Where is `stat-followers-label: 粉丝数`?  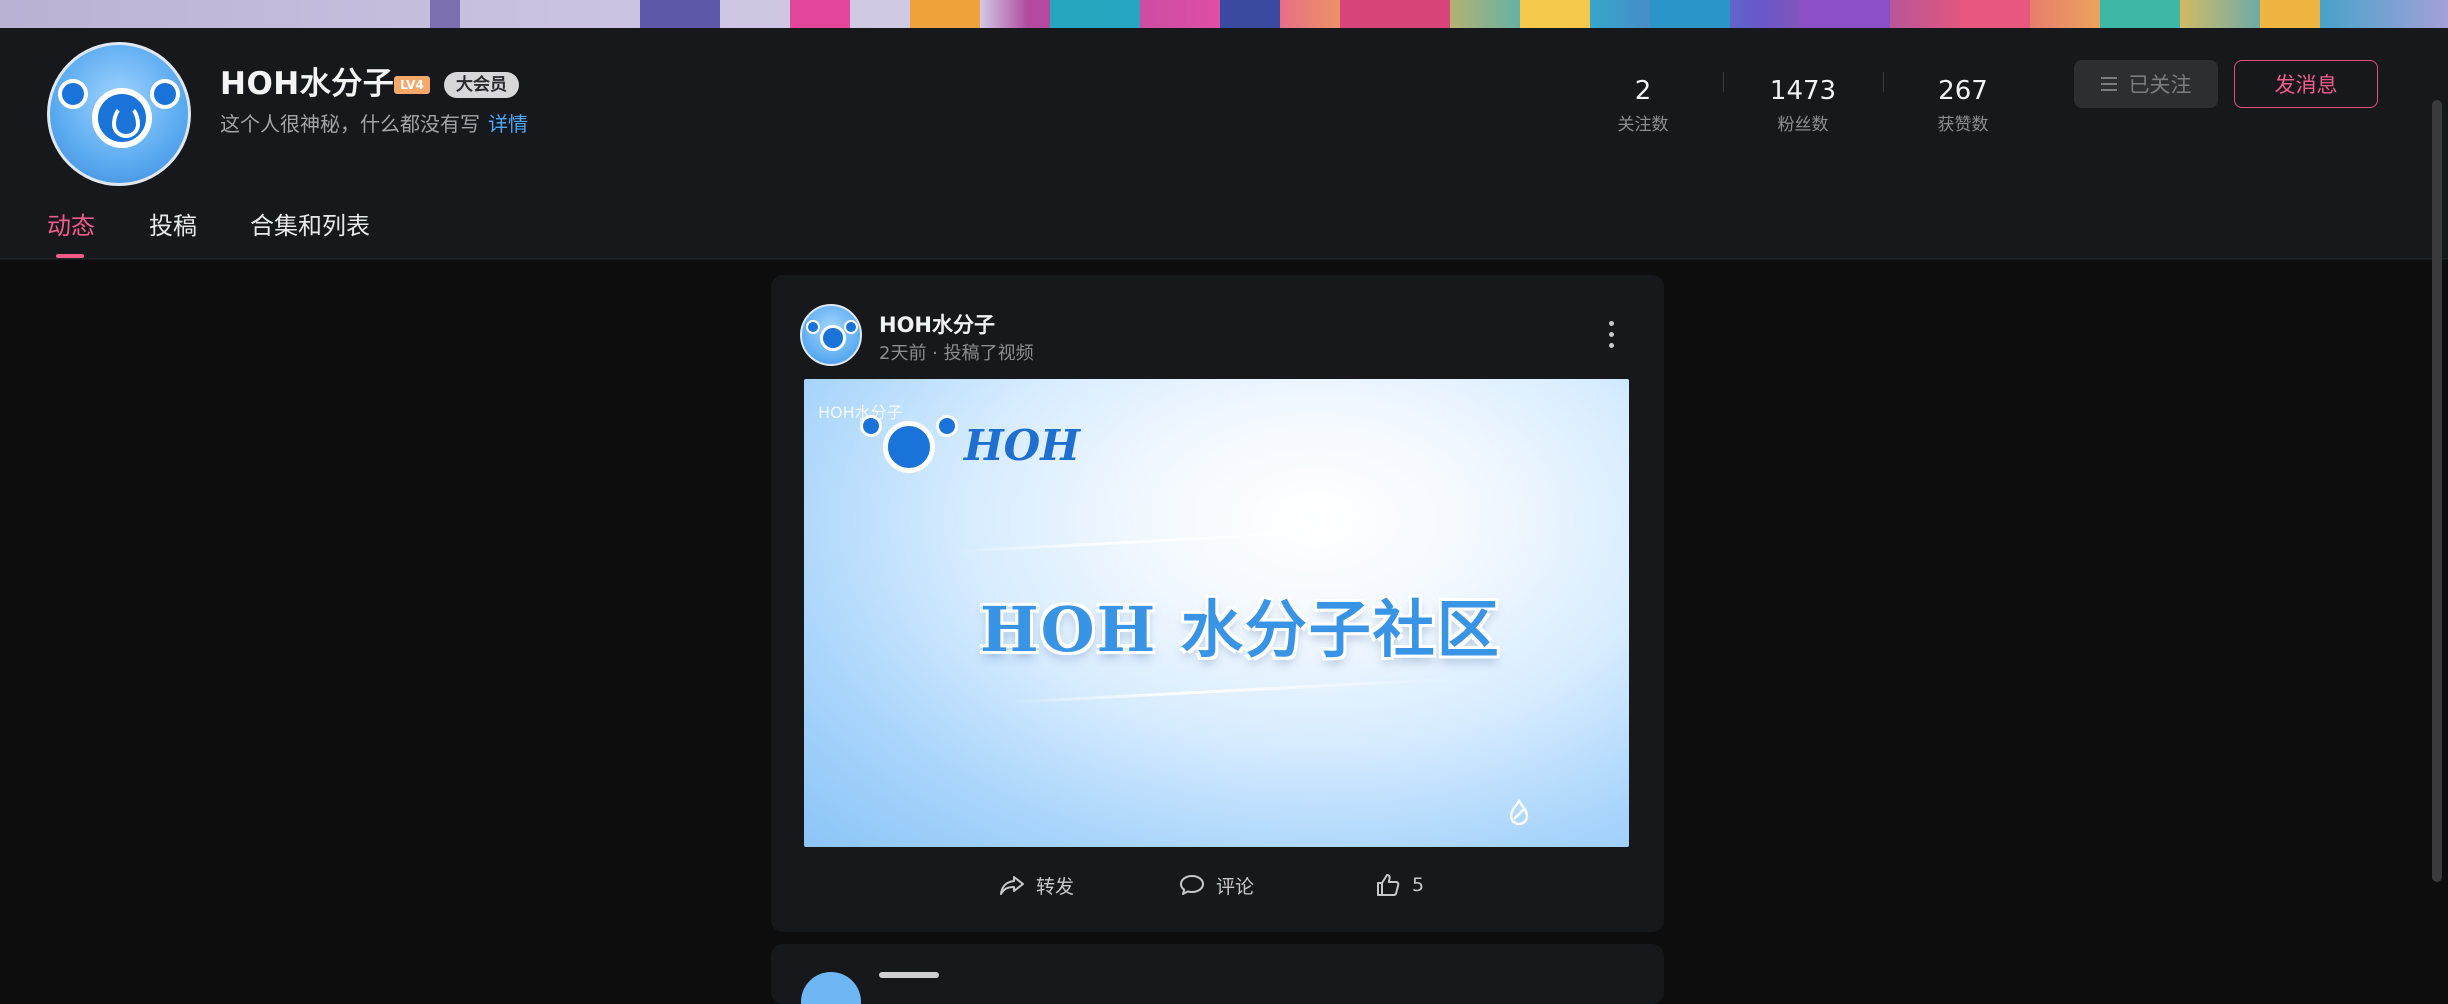 stat-followers-label: 粉丝数 is located at coordinates (1803, 125).